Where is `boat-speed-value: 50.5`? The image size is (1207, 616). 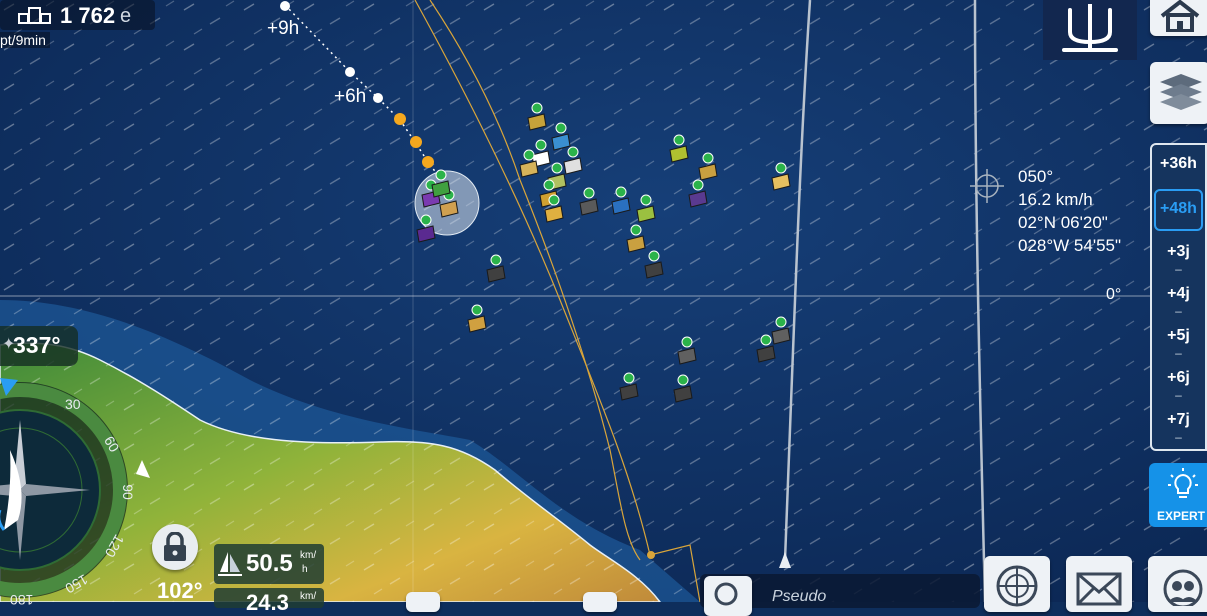 boat-speed-value: 50.5 is located at coordinates (269, 563).